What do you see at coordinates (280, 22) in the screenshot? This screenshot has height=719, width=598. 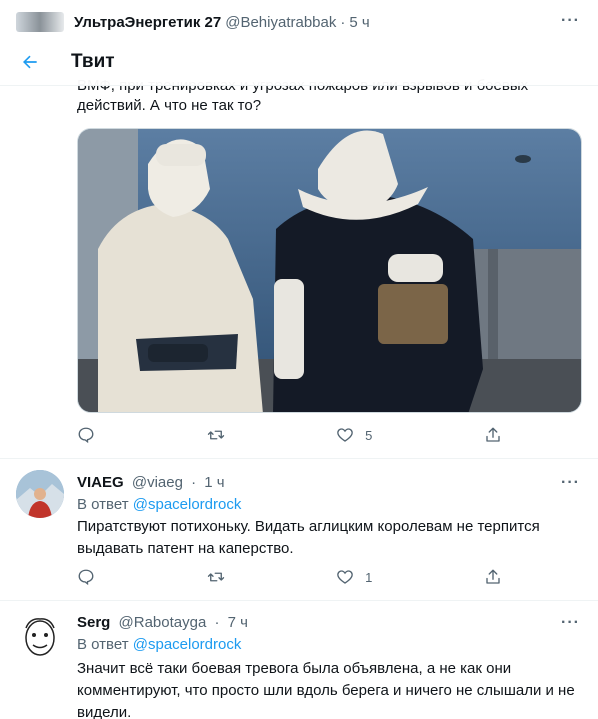 I see `author-handle: @Behiyatrabbak` at bounding box center [280, 22].